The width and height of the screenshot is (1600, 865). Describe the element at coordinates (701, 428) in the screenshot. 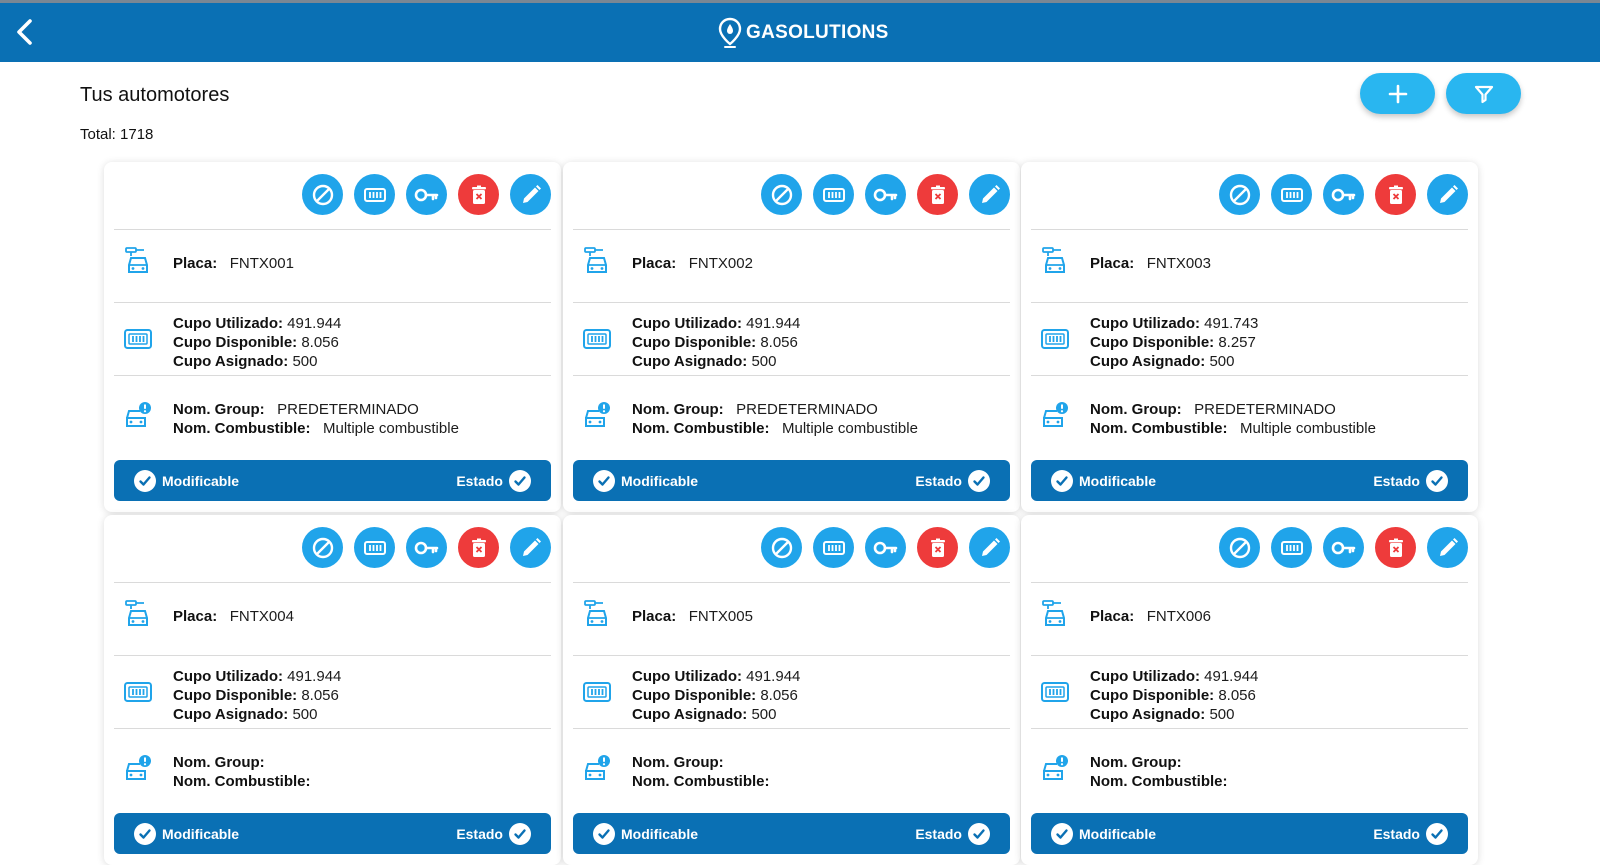

I see `fuel-label: Nom. Combustible:` at that location.